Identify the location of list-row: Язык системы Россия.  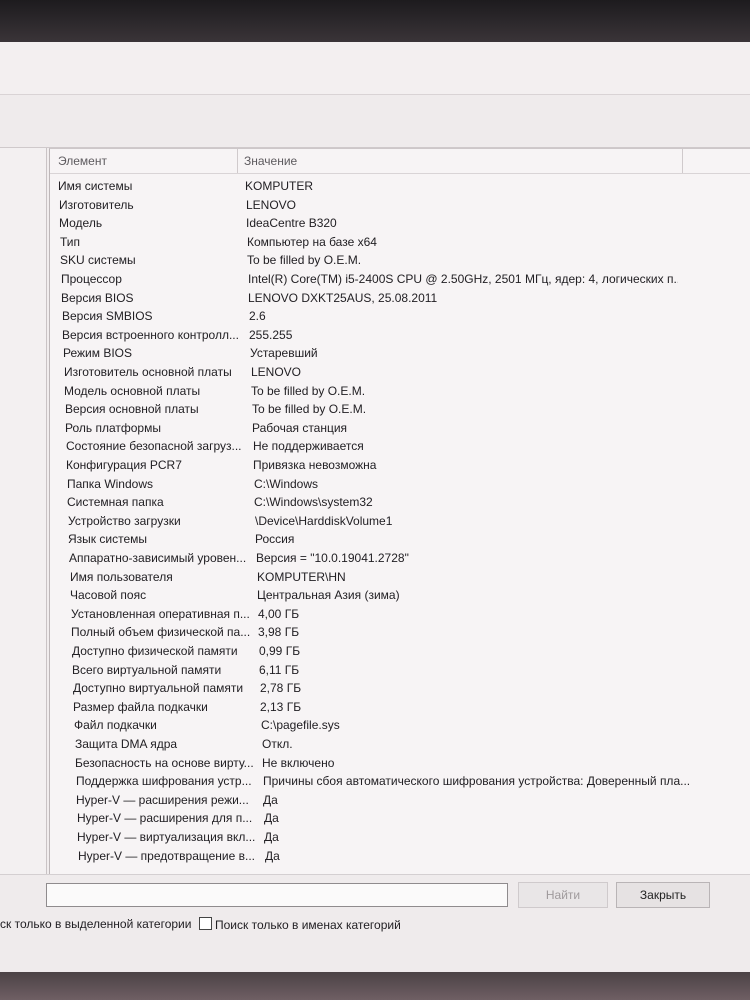
(400, 539).